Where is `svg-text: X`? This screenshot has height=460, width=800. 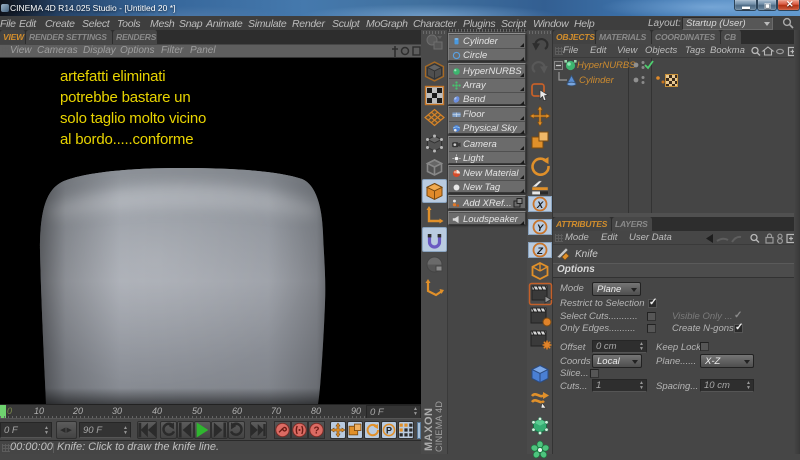
svg-text: X is located at coordinates (540, 205).